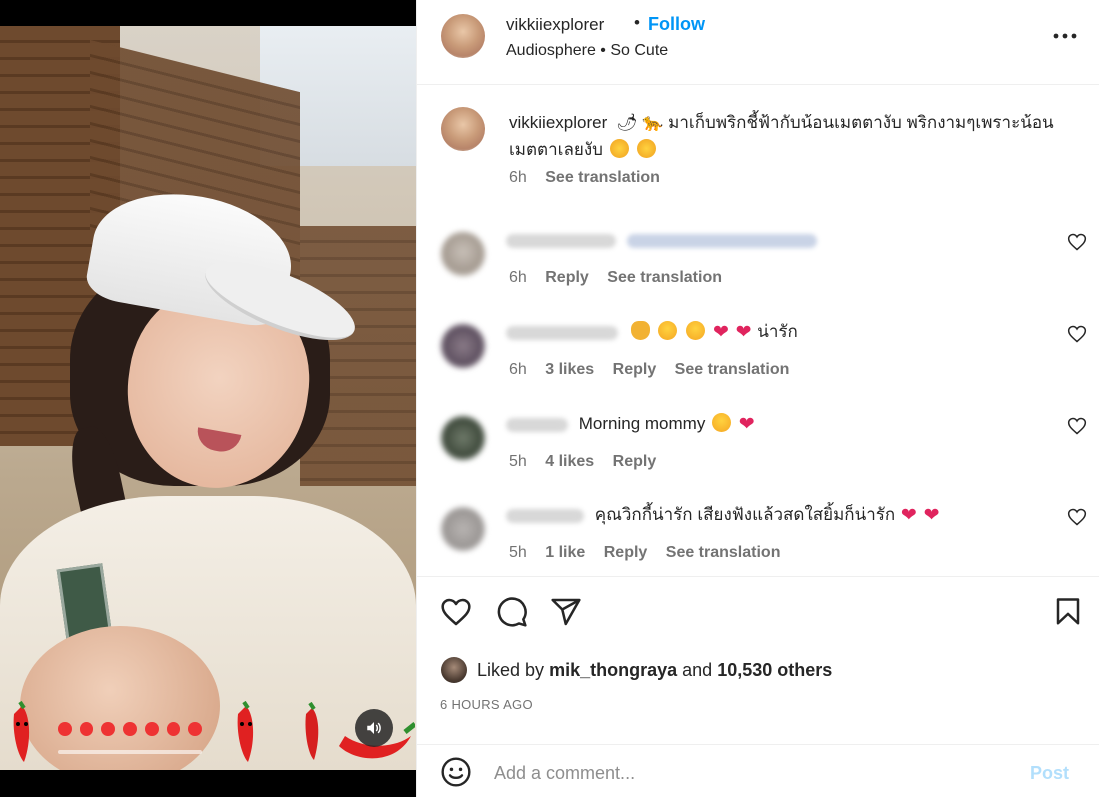 Image resolution: width=1099 pixels, height=797 pixels. I want to click on save-button, so click(1068, 612).